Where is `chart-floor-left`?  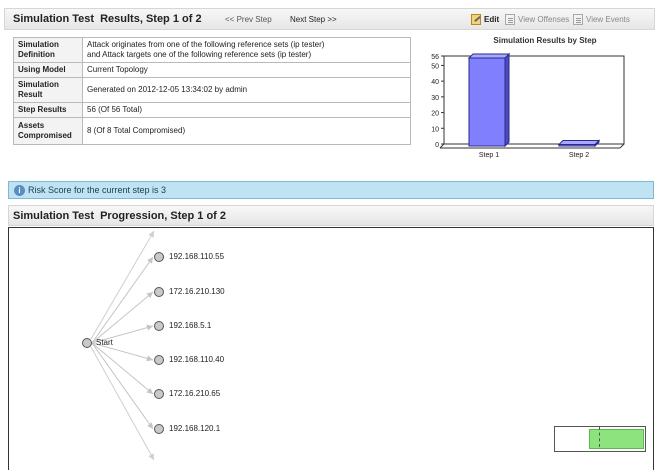
chart-floor-left is located at coordinates (442, 146).